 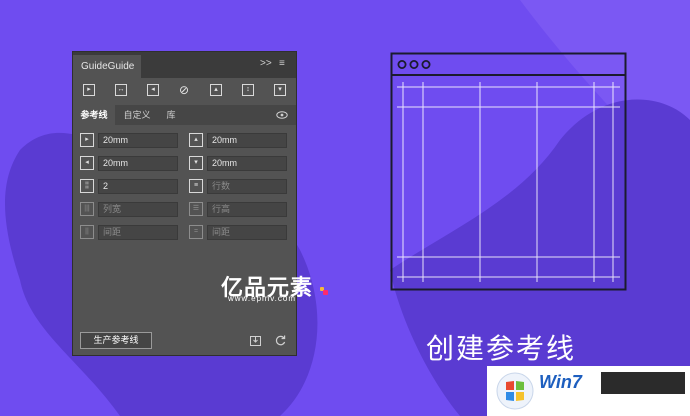 I want to click on windows-logo-icon, so click(x=515, y=391).